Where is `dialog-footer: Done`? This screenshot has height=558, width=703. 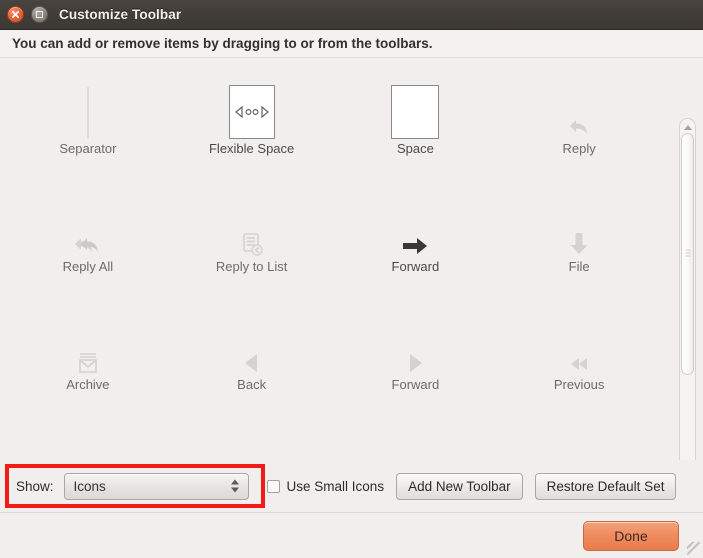 dialog-footer: Done is located at coordinates (351, 535).